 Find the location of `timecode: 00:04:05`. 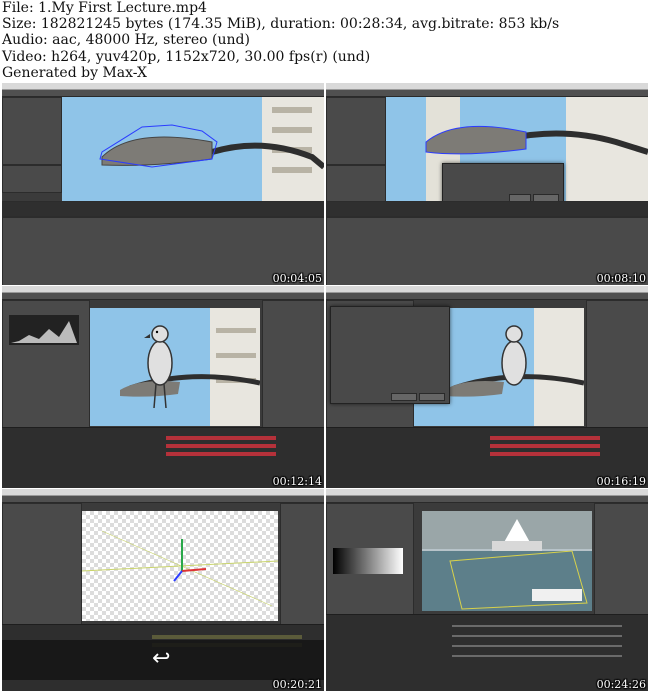

timecode: 00:04:05 is located at coordinates (297, 278).